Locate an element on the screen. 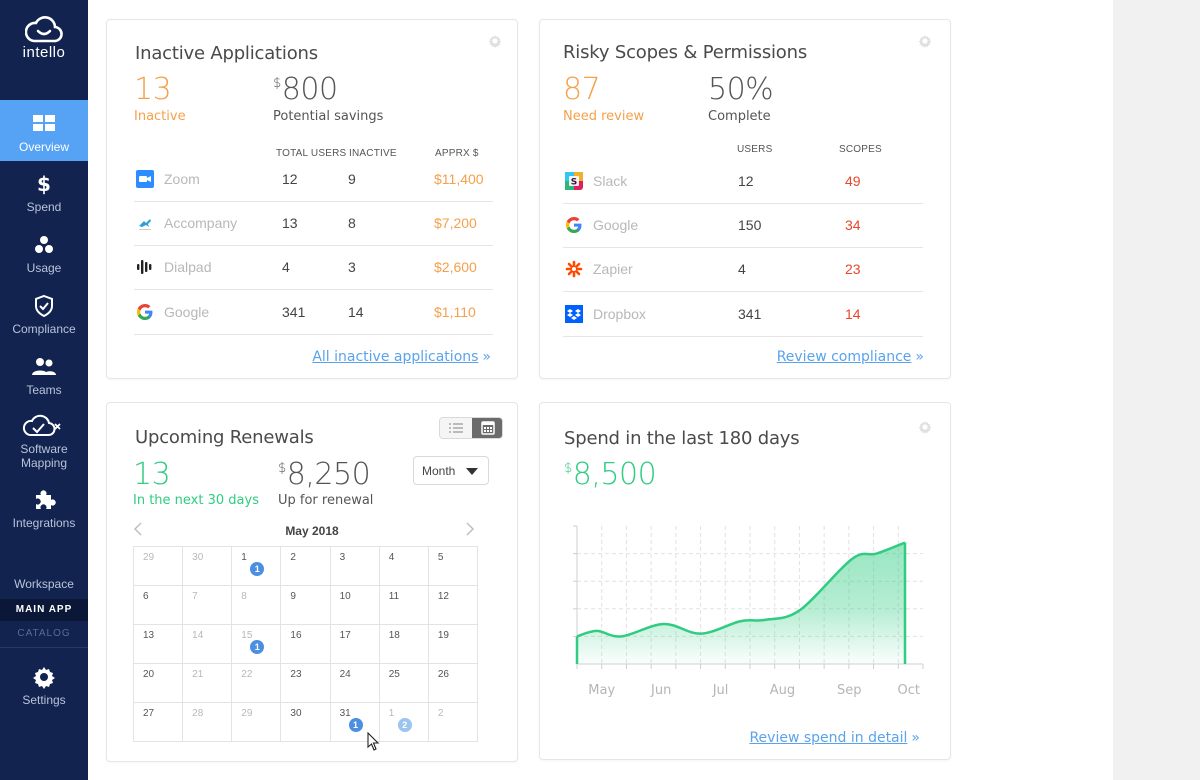  link-text: Review compliance is located at coordinates (844, 357).